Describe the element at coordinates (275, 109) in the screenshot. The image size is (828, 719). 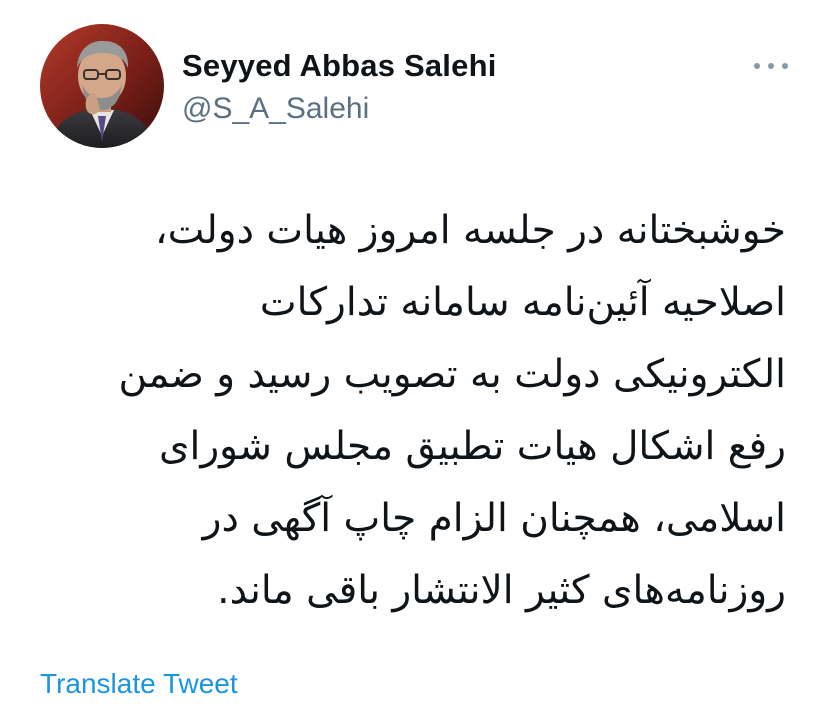
I see `user-handle: @S_A_Salehi` at that location.